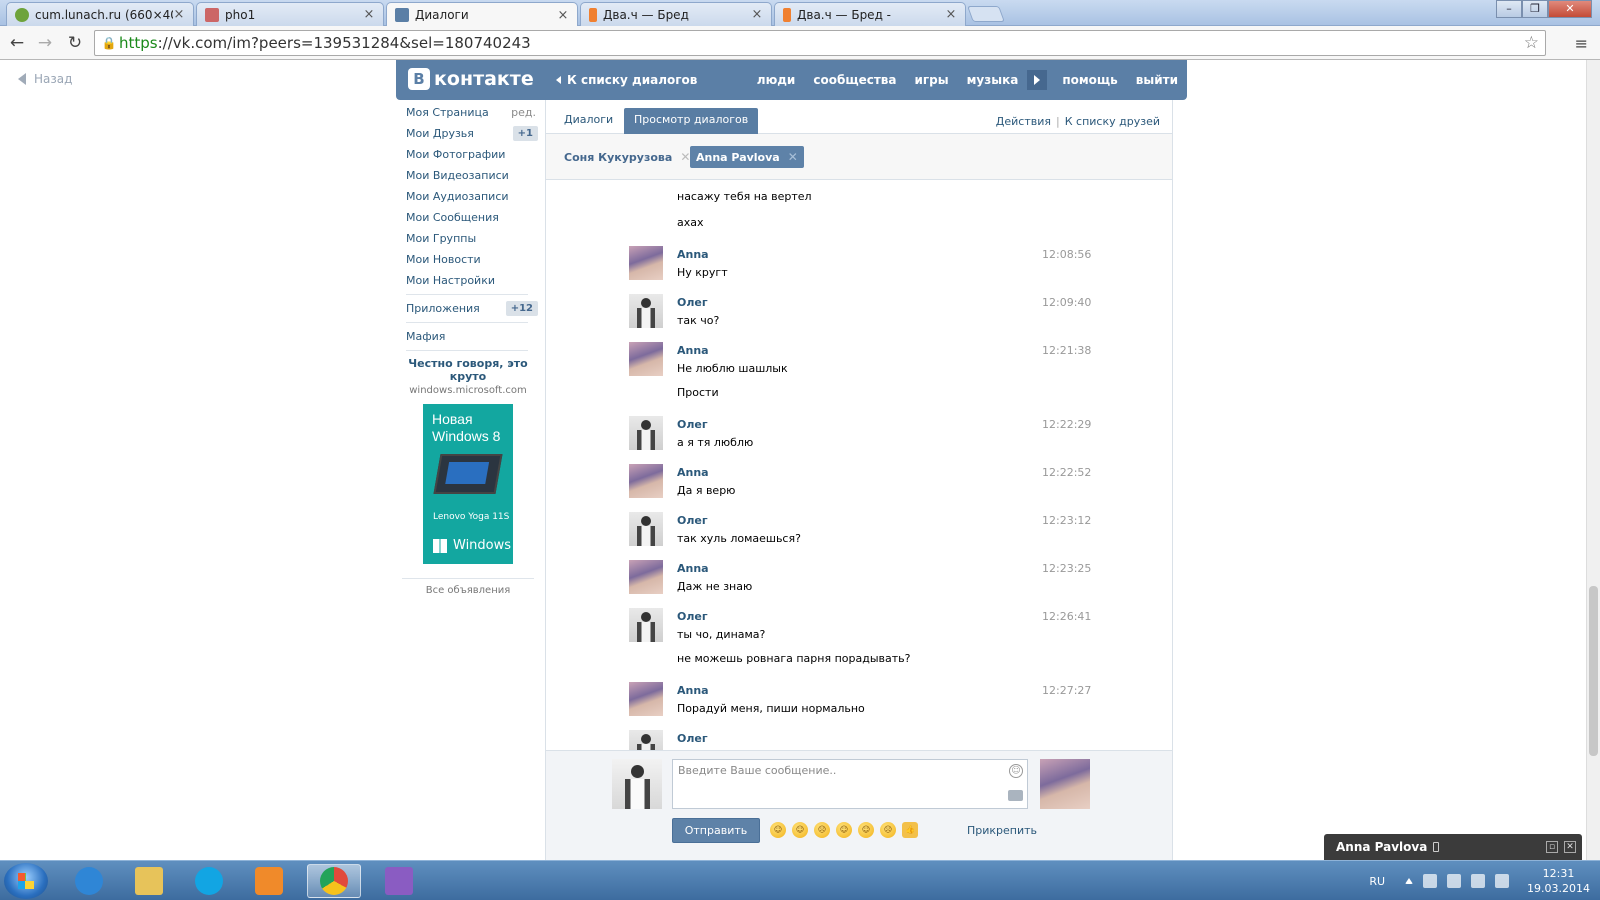 The width and height of the screenshot is (1600, 900). What do you see at coordinates (676, 14) in the screenshot?
I see `browser-tab-2ch-1: Два.ч — Бред ×` at bounding box center [676, 14].